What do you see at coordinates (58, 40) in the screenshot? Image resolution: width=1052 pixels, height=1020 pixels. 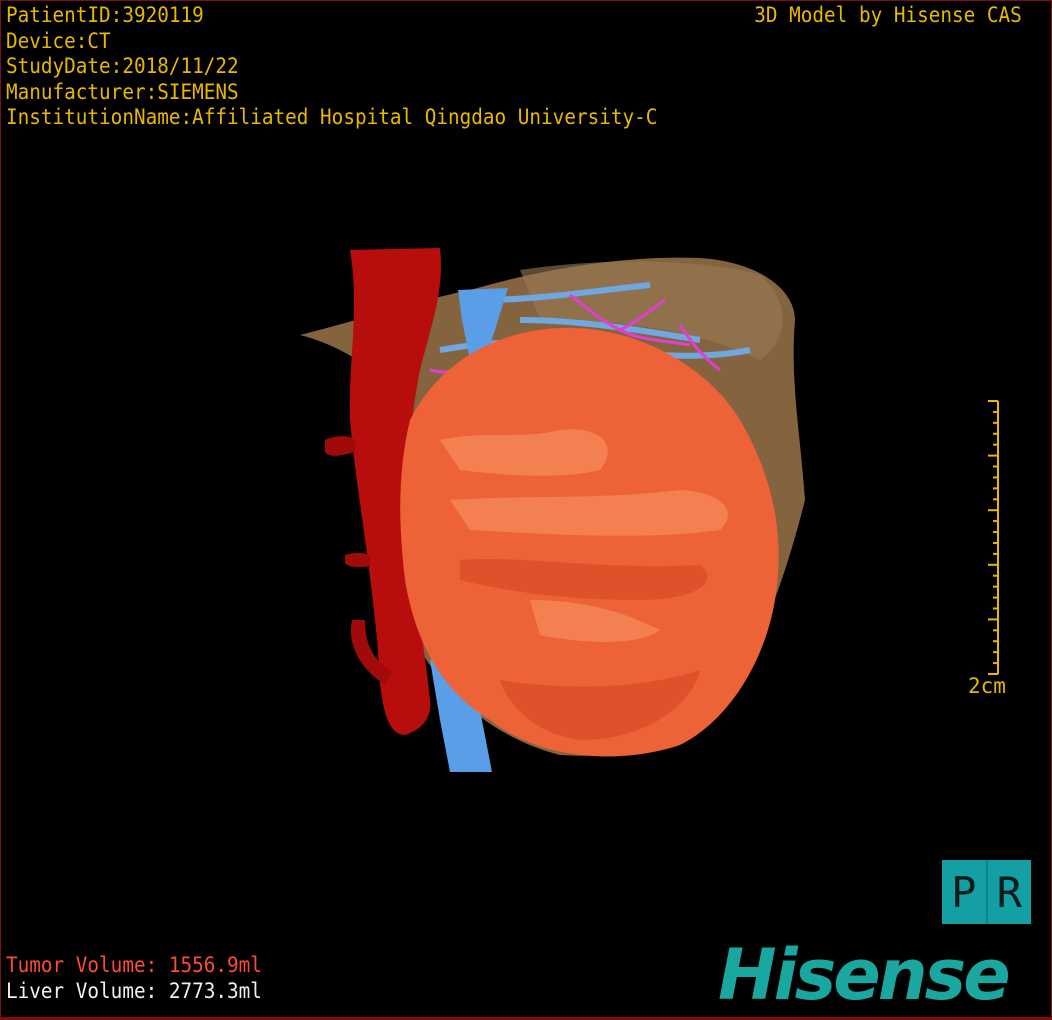 I see `device: Device:CT` at bounding box center [58, 40].